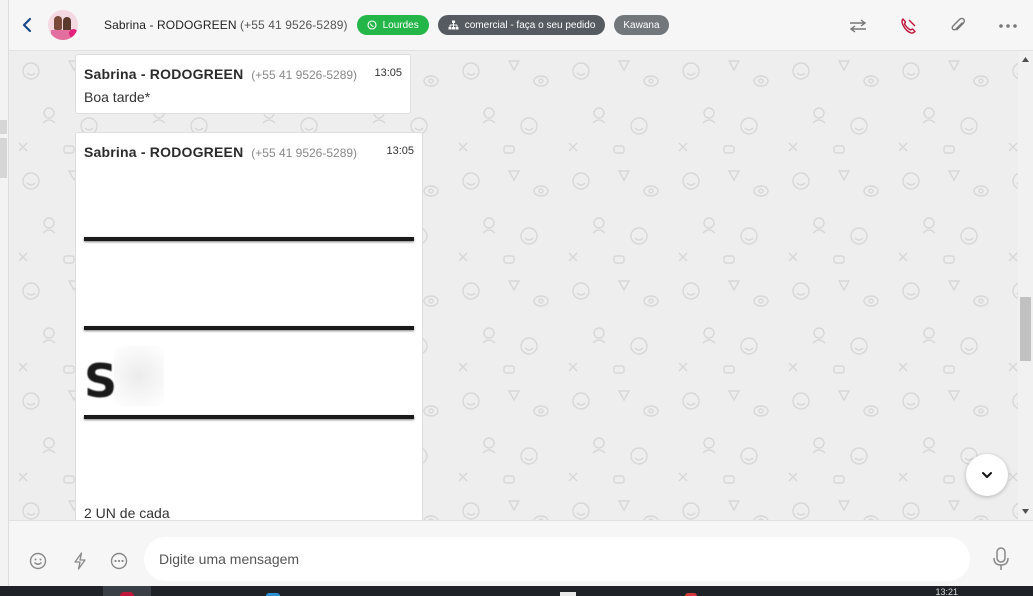 This screenshot has height=596, width=1033. Describe the element at coordinates (117, 97) in the screenshot. I see `message-text: Boa tarde*` at that location.